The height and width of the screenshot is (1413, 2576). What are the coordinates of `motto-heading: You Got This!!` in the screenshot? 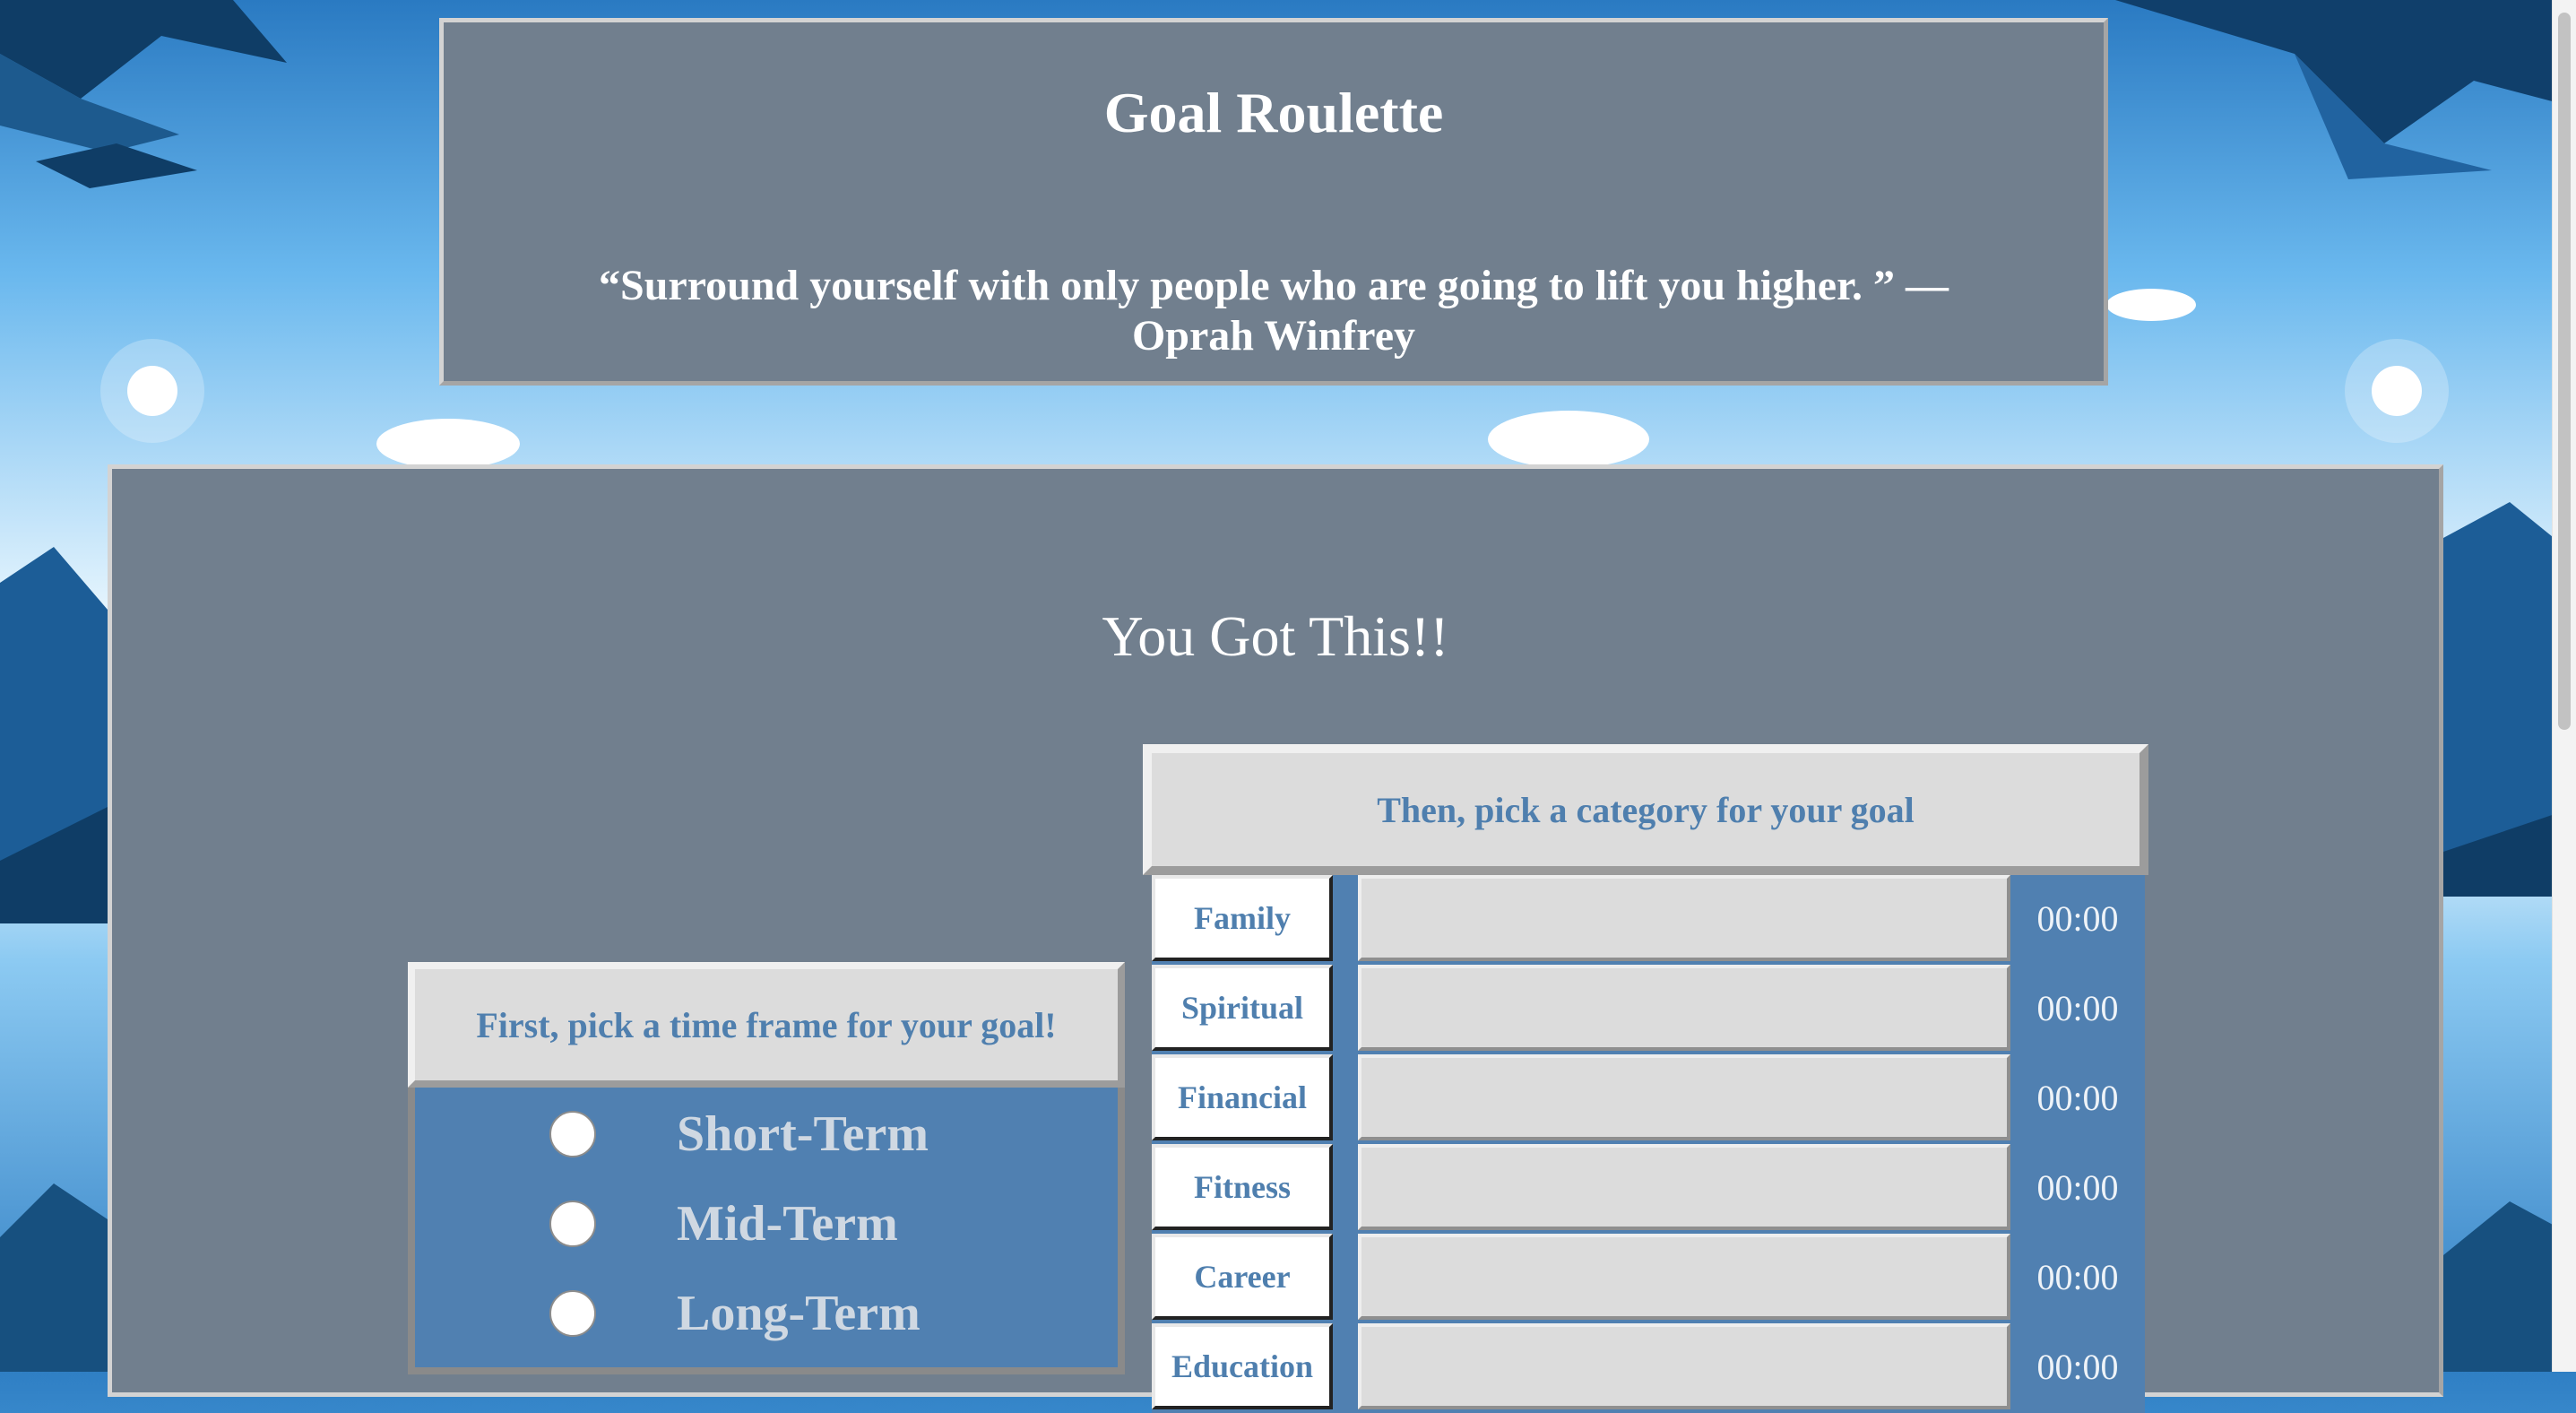 It's located at (1275, 636).